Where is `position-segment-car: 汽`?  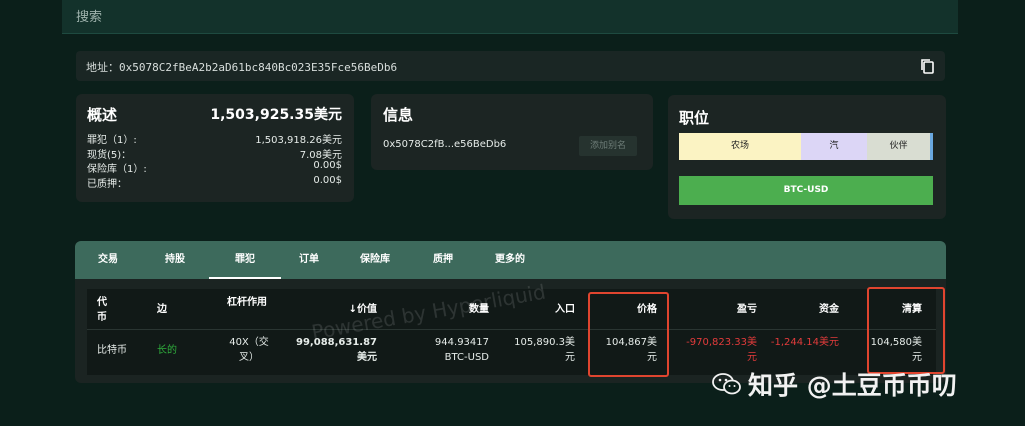 position-segment-car: 汽 is located at coordinates (834, 146).